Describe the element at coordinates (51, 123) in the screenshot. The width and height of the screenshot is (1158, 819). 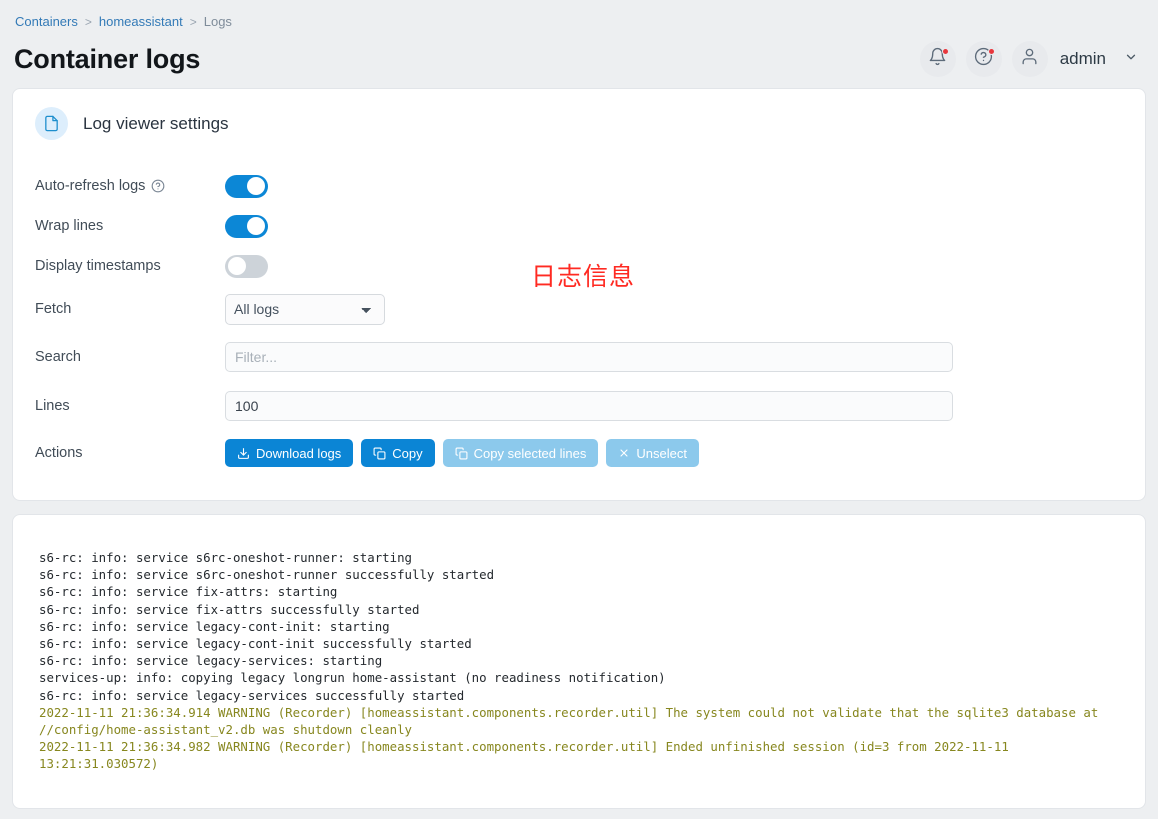
I see `document-icon` at that location.